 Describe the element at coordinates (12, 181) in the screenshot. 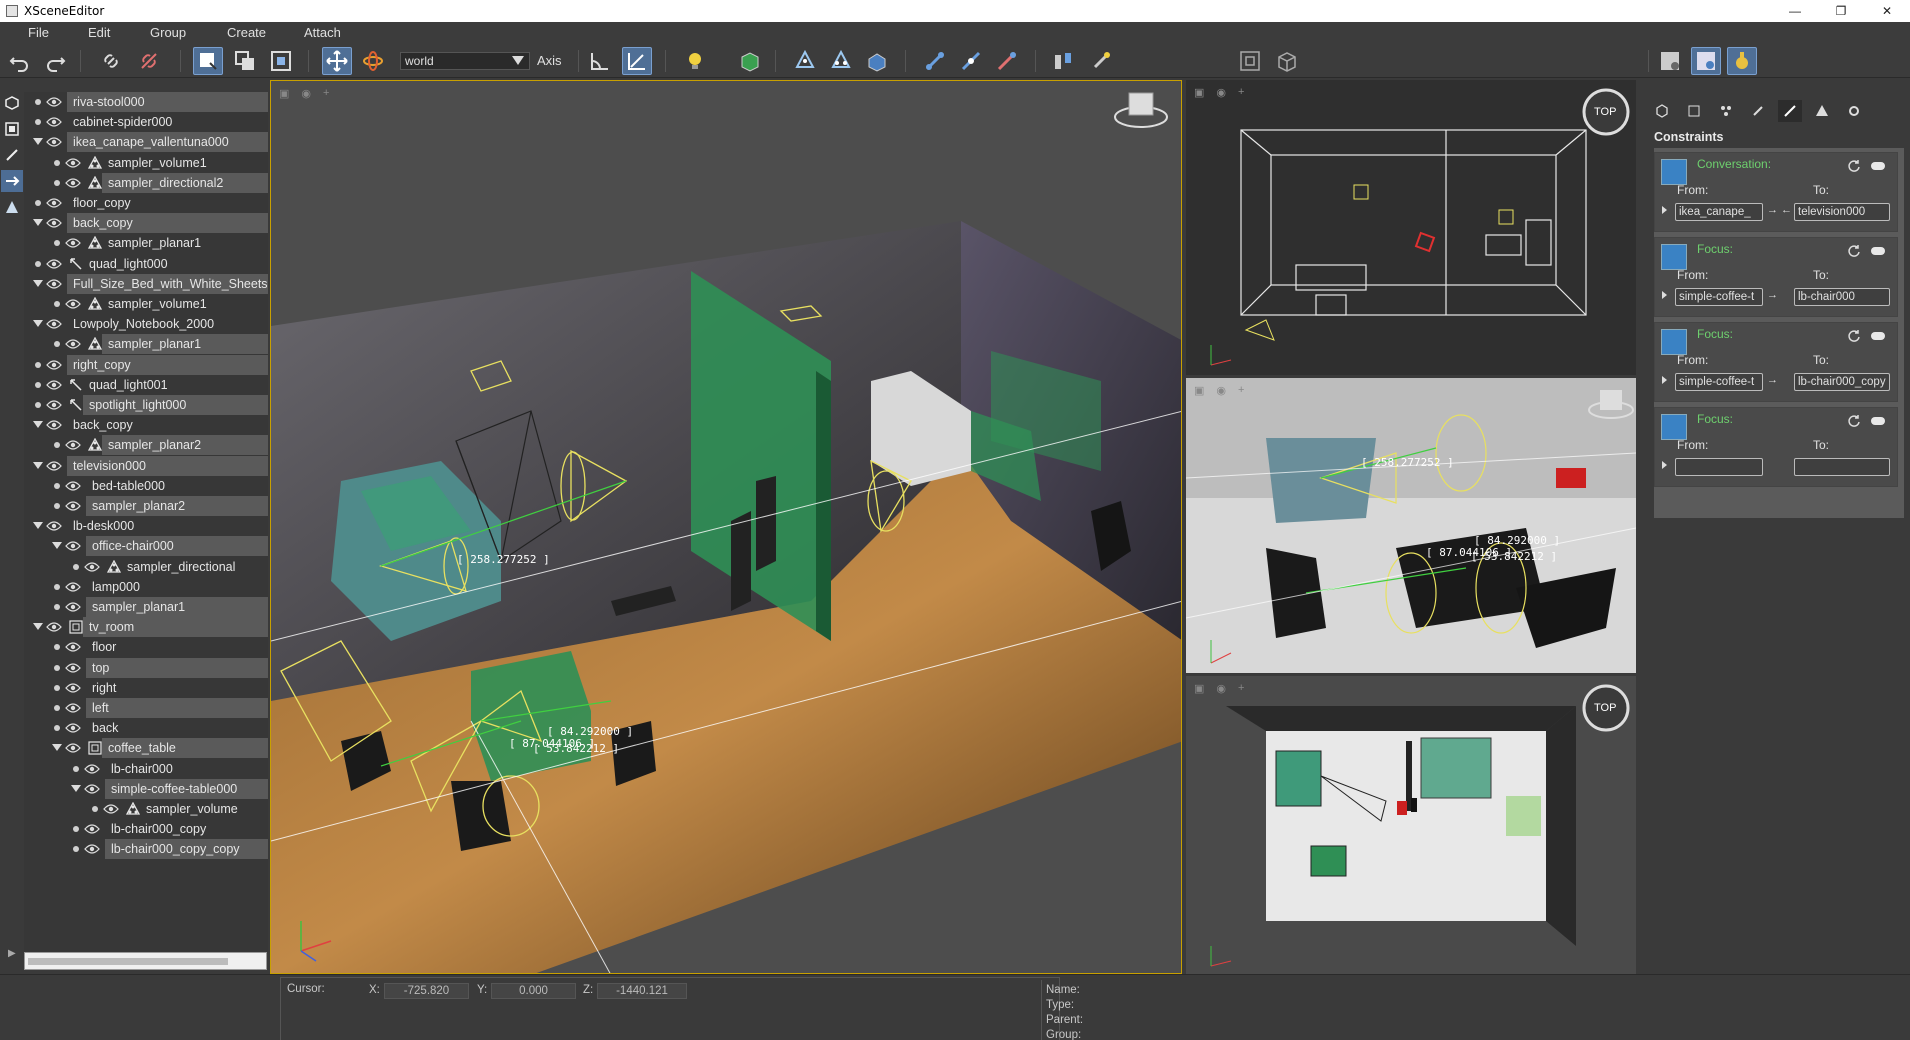

I see `constraints-tab` at that location.